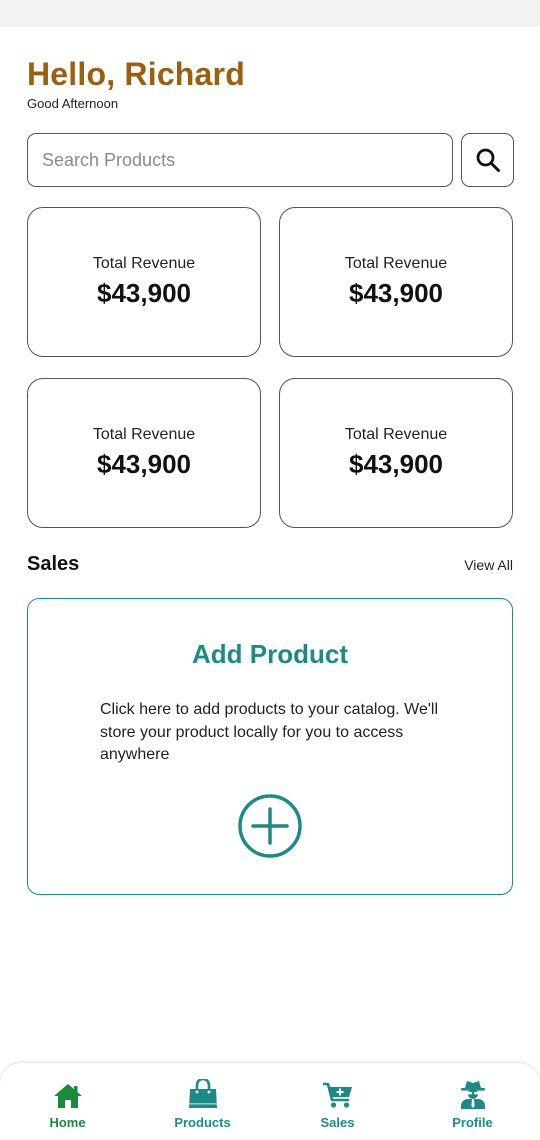  I want to click on status-bar, so click(270, 13).